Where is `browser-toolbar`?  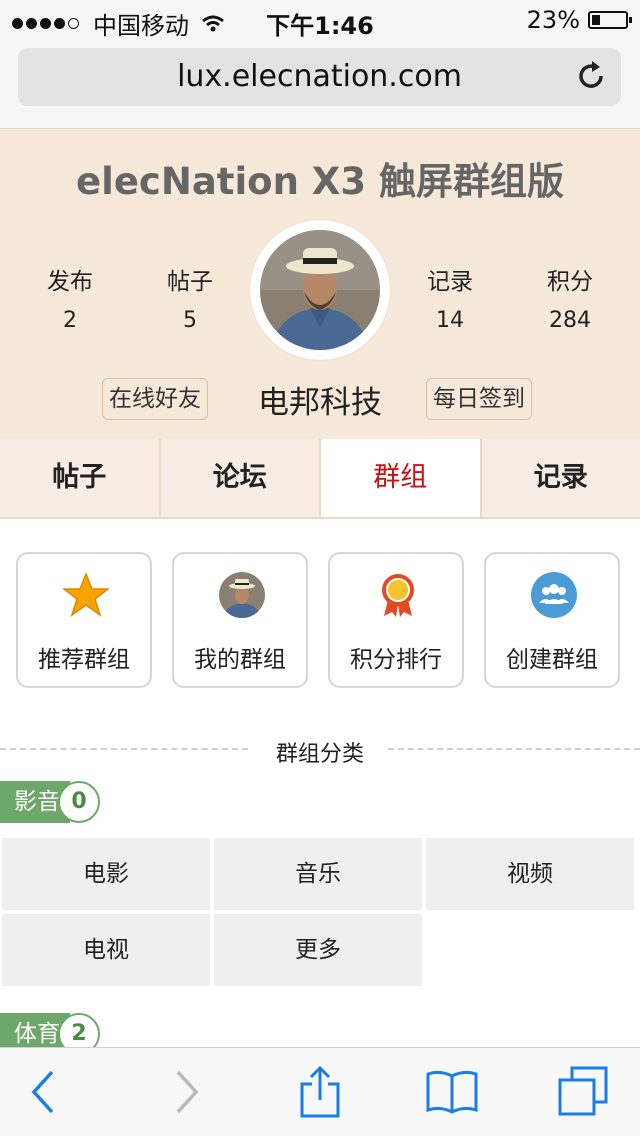 browser-toolbar is located at coordinates (320, 1091).